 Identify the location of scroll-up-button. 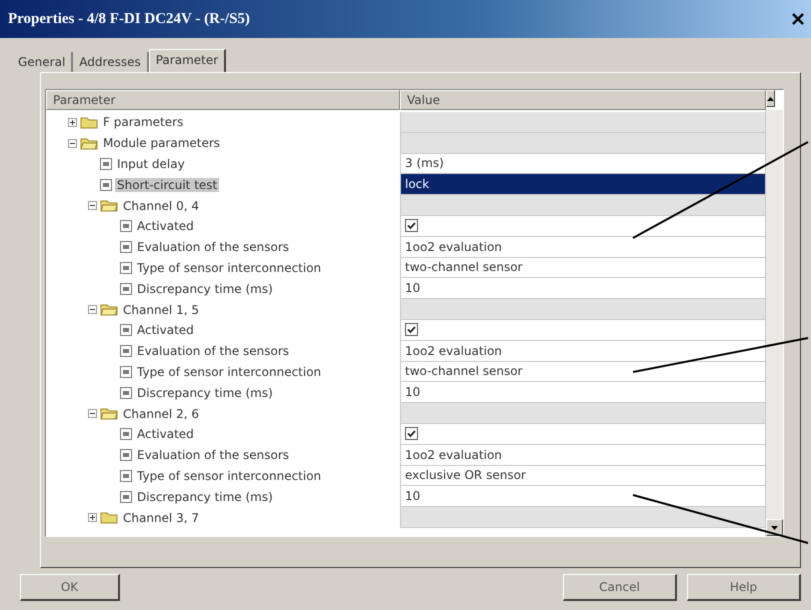
(770, 98).